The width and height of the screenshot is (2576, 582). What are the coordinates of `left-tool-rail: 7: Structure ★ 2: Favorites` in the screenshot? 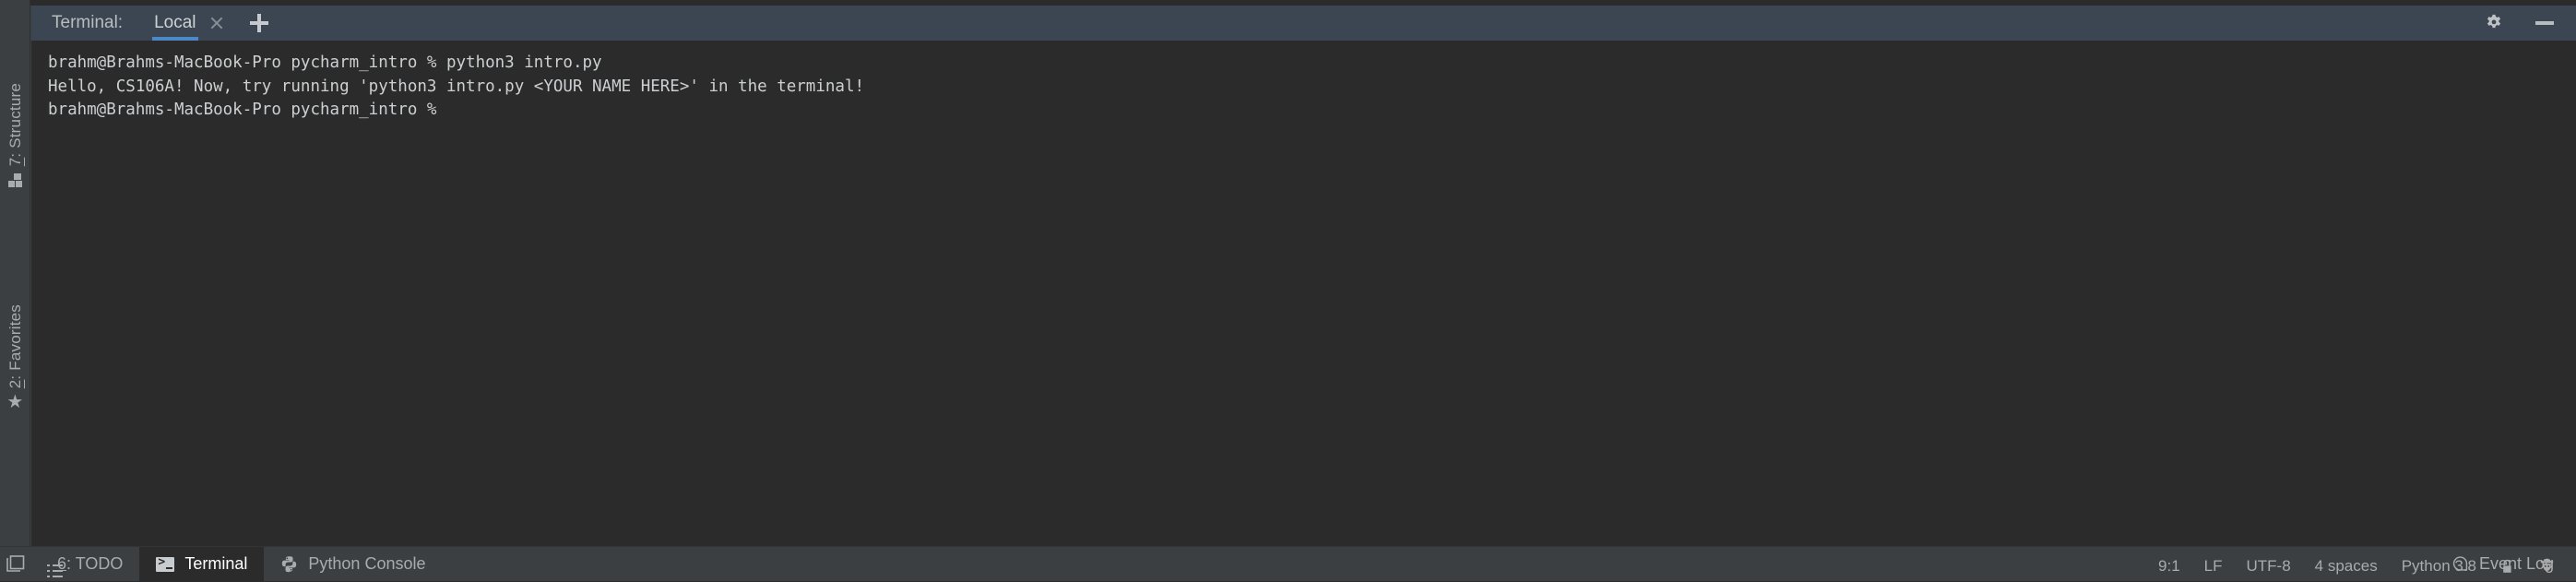 It's located at (15, 273).